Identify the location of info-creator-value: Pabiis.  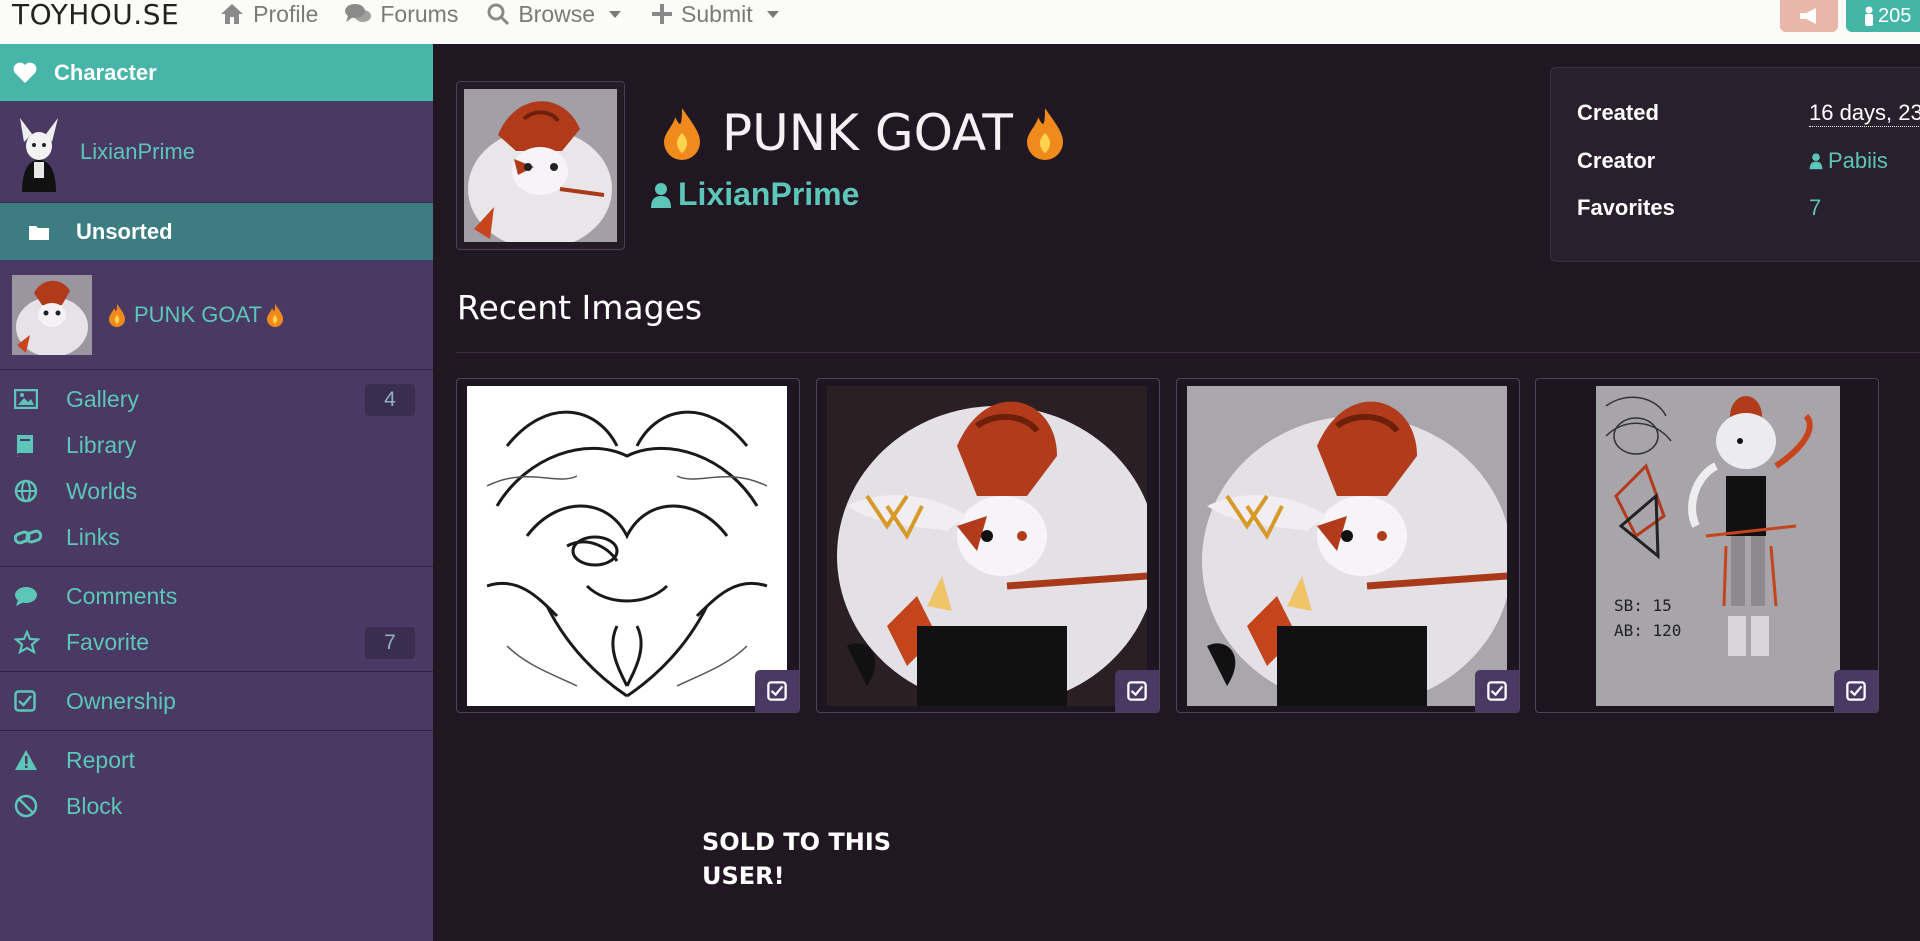
(1858, 160).